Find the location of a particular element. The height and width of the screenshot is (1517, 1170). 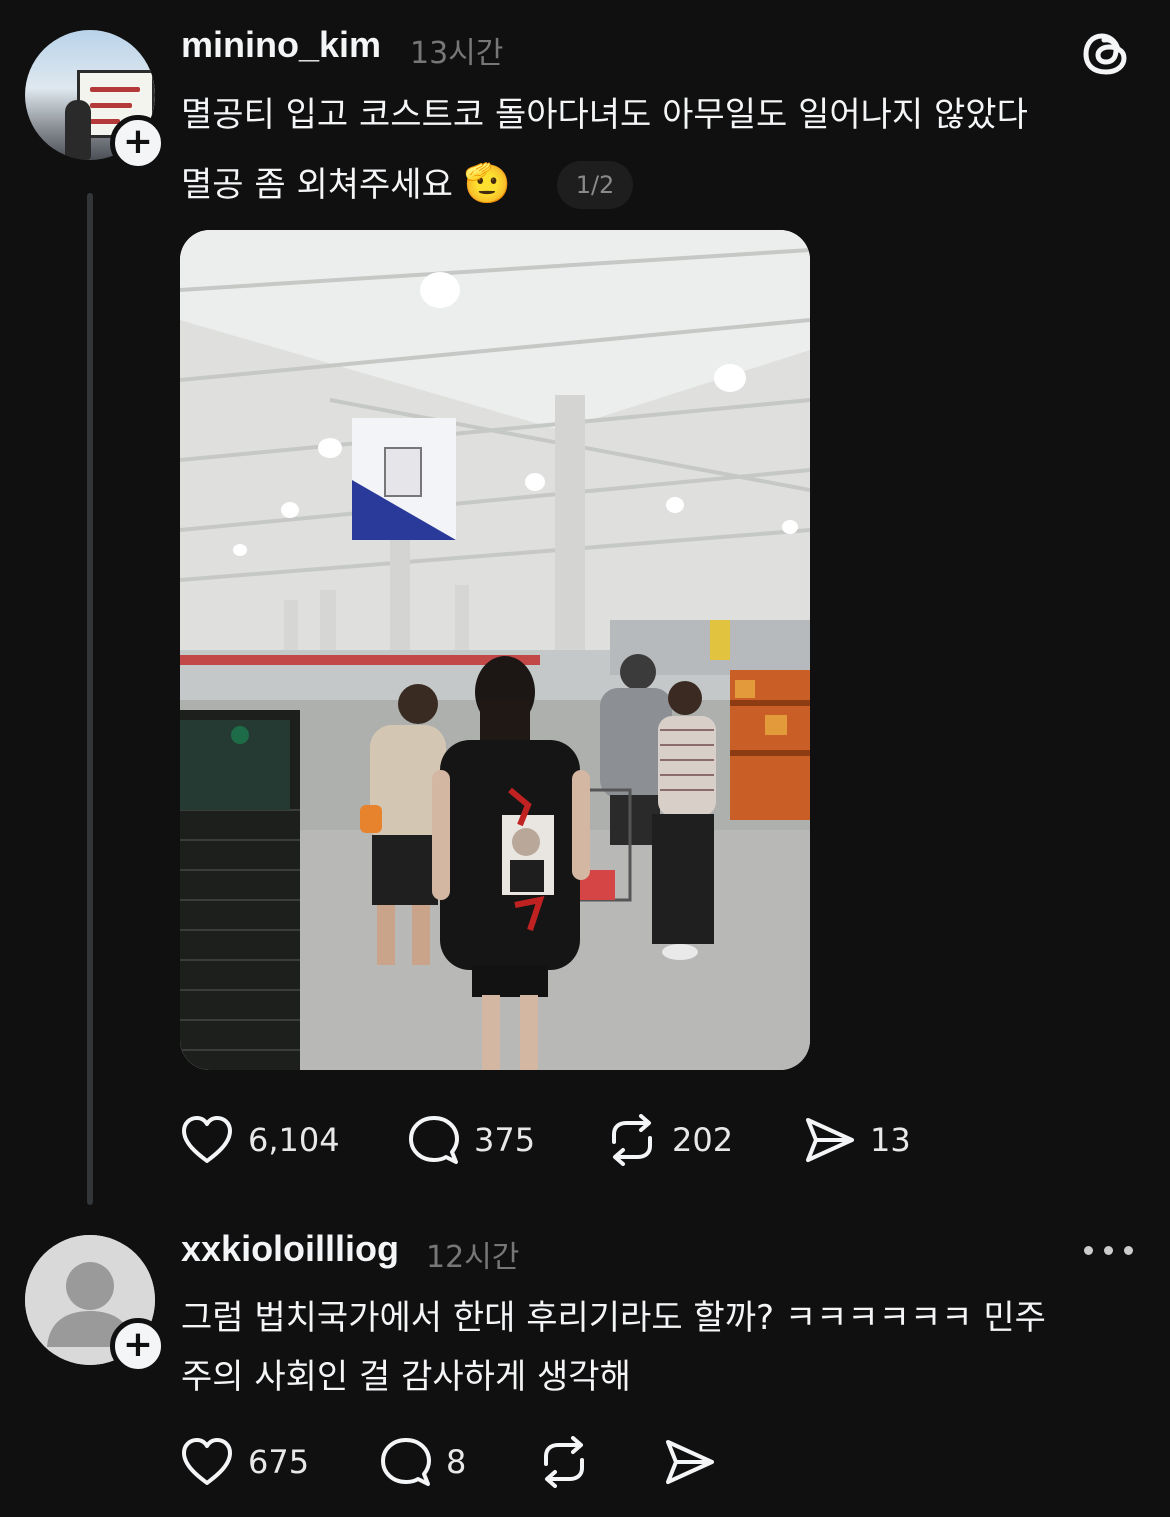

post-username: minino_kim is located at coordinates (281, 45).